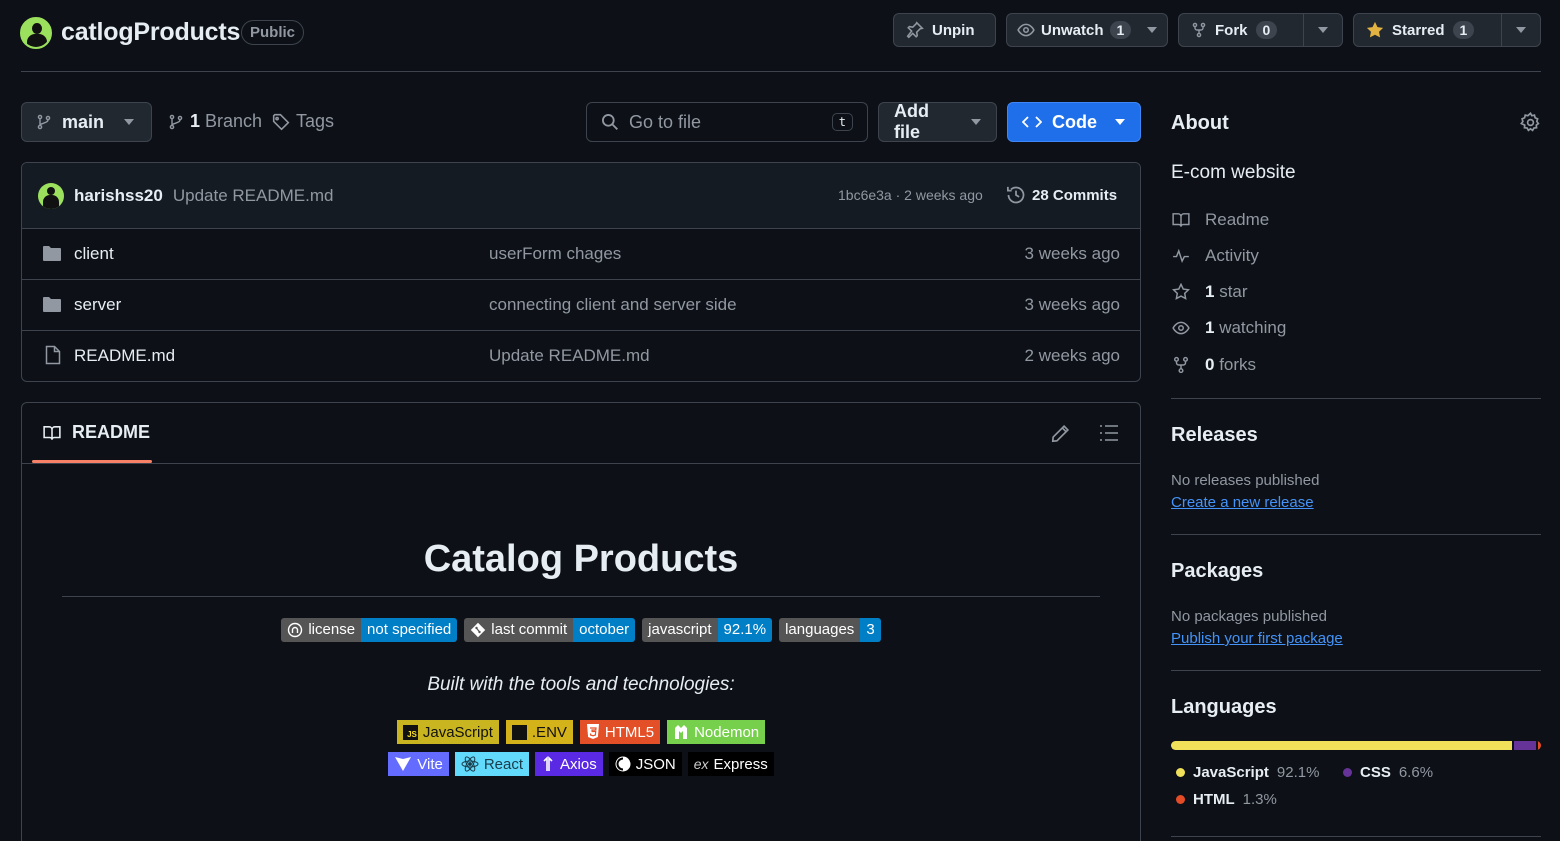 The height and width of the screenshot is (841, 1560). I want to click on tech-badge-vite: Vite, so click(418, 764).